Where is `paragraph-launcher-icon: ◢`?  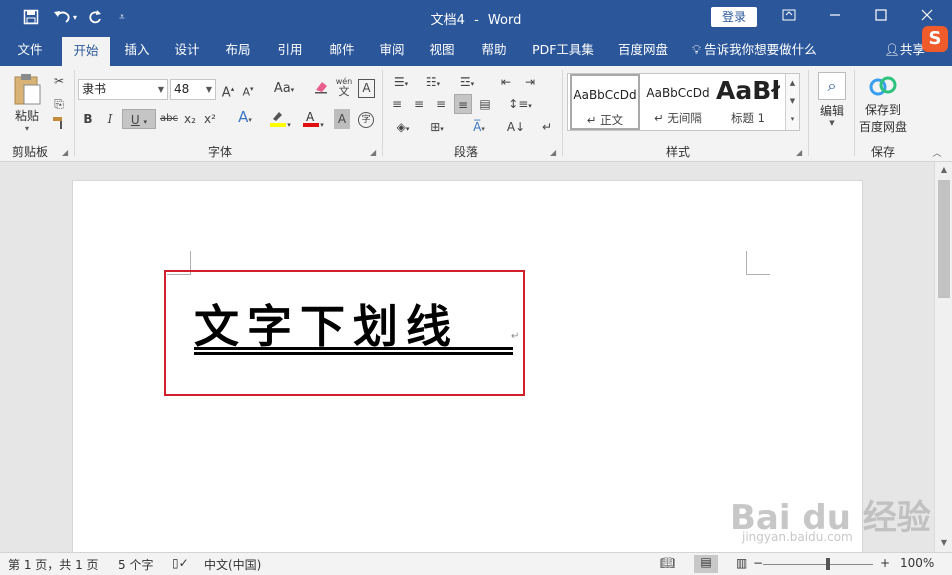 paragraph-launcher-icon: ◢ is located at coordinates (553, 152).